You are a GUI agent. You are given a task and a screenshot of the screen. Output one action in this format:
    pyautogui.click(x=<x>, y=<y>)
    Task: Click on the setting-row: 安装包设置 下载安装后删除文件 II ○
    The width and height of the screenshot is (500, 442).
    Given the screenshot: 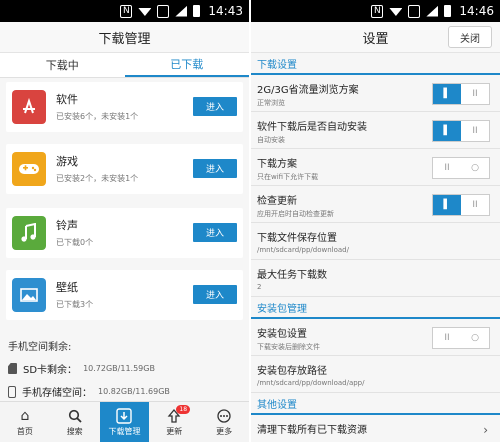 What is the action you would take?
    pyautogui.click(x=375, y=337)
    